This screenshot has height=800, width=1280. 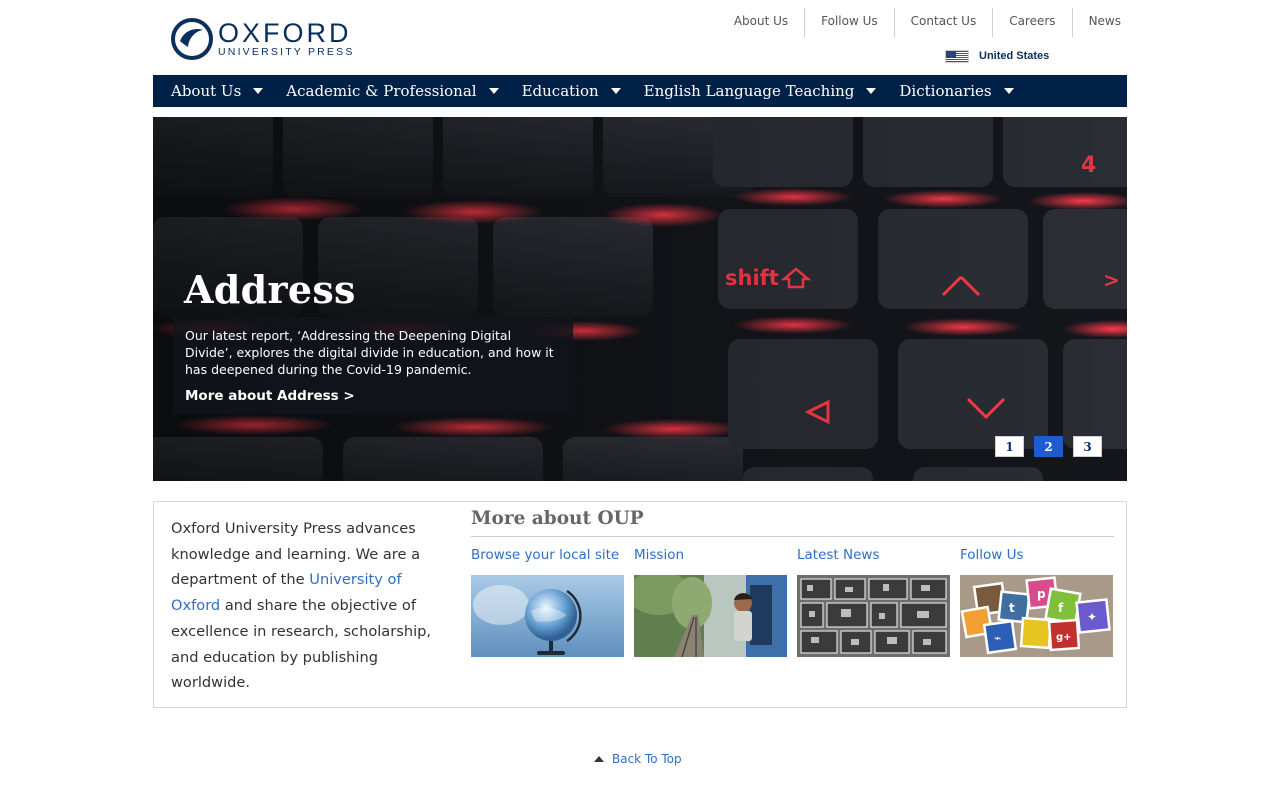 What do you see at coordinates (1041, 594) in the screenshot?
I see `svg-text: p` at bounding box center [1041, 594].